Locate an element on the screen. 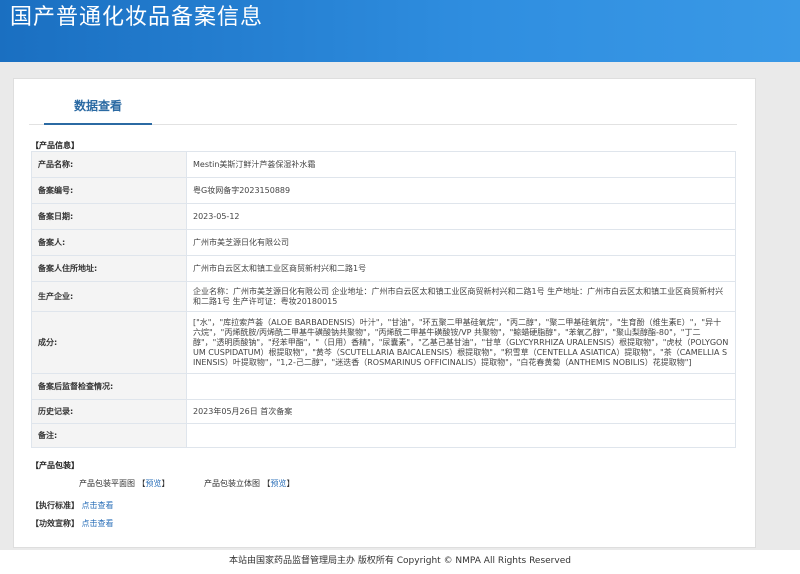 The width and height of the screenshot is (800, 574). table-row: 产品名称: Mestin美斯汀鲜汁芦荟保湿补水霜 is located at coordinates (383, 164).